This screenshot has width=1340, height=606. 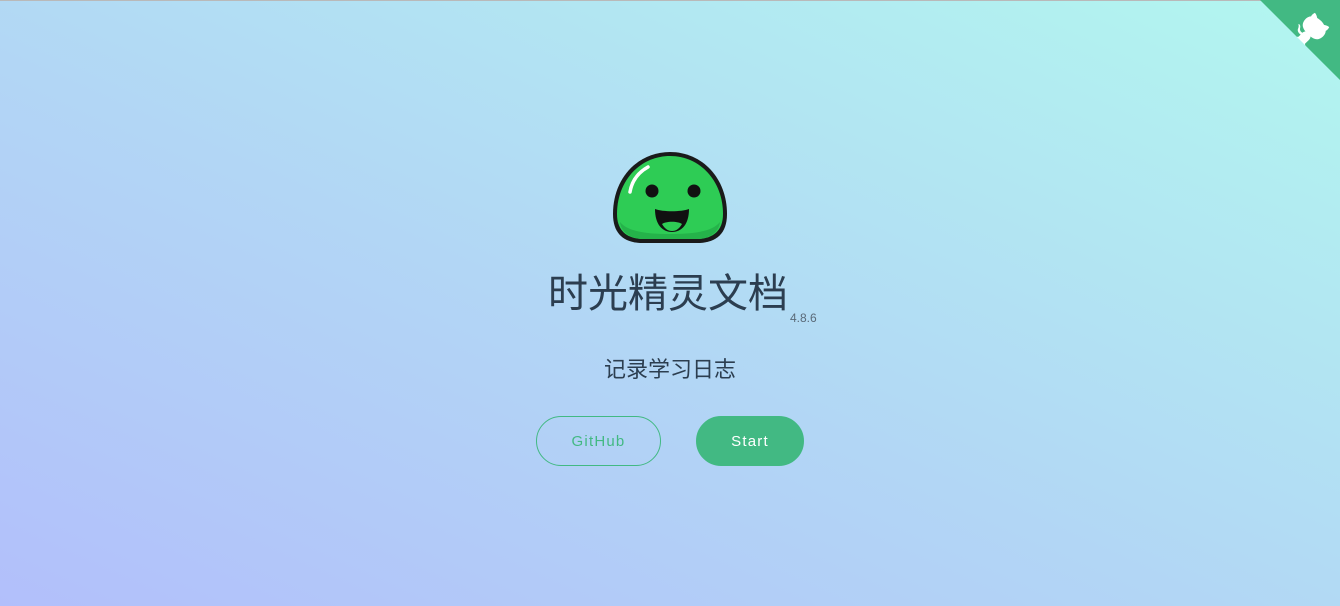 I want to click on site-subtitle: 记录学习日志, so click(x=669, y=370).